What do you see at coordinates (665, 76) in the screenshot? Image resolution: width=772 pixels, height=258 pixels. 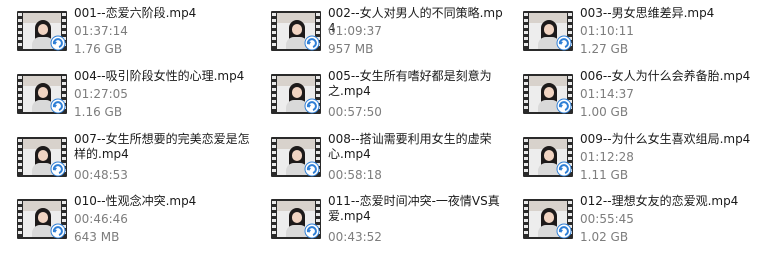 I see `file-name: 006--女人为什么会养备胎.mp4` at bounding box center [665, 76].